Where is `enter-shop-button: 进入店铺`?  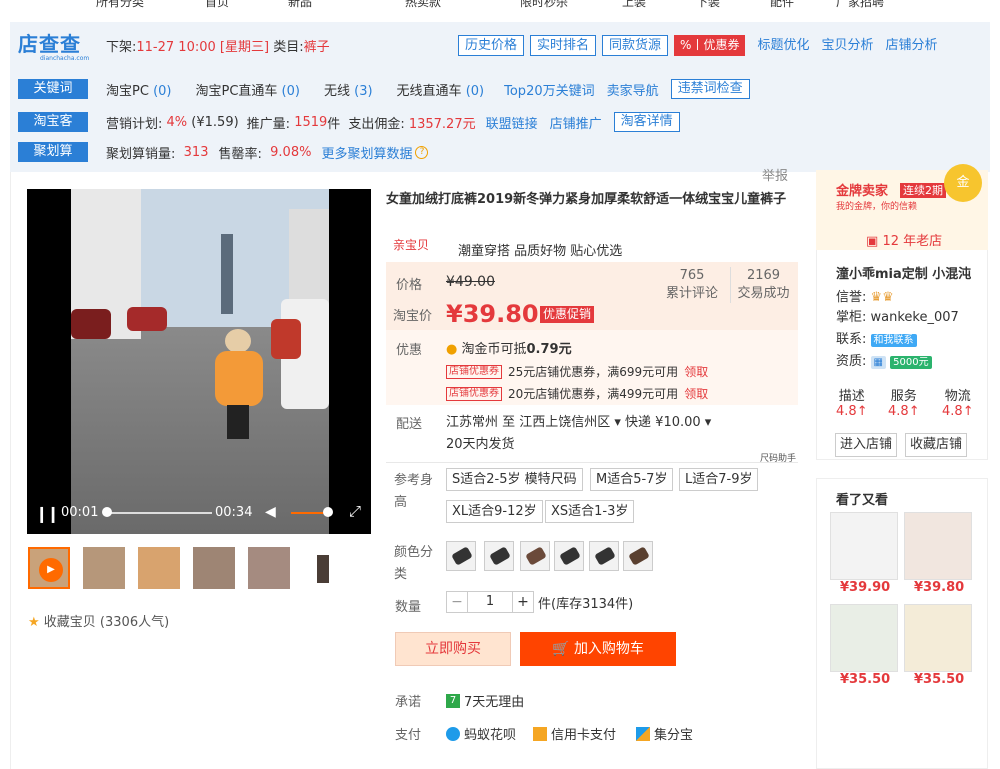
enter-shop-button: 进入店铺 is located at coordinates (866, 445).